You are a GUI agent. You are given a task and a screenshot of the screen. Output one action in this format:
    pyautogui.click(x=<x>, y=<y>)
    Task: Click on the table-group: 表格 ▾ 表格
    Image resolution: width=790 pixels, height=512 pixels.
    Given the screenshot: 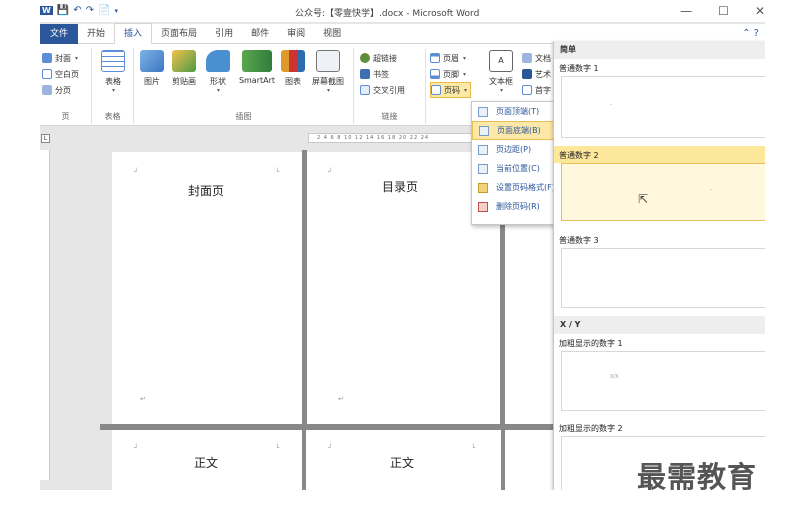 What is the action you would take?
    pyautogui.click(x=113, y=86)
    